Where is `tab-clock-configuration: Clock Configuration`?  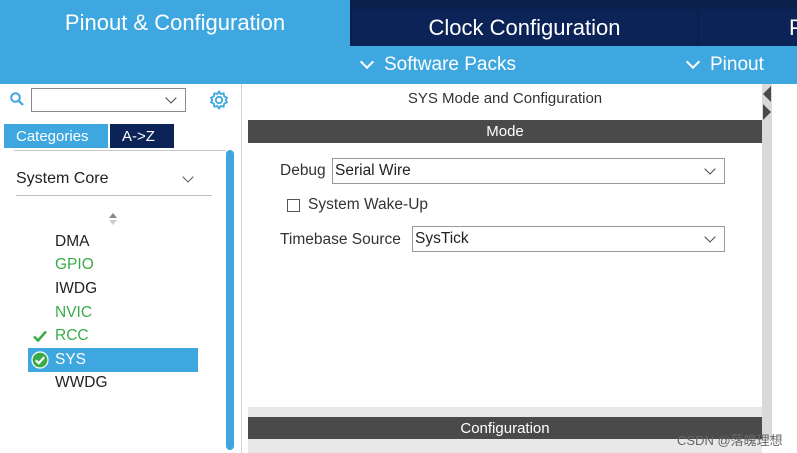 tab-clock-configuration: Clock Configuration is located at coordinates (524, 27).